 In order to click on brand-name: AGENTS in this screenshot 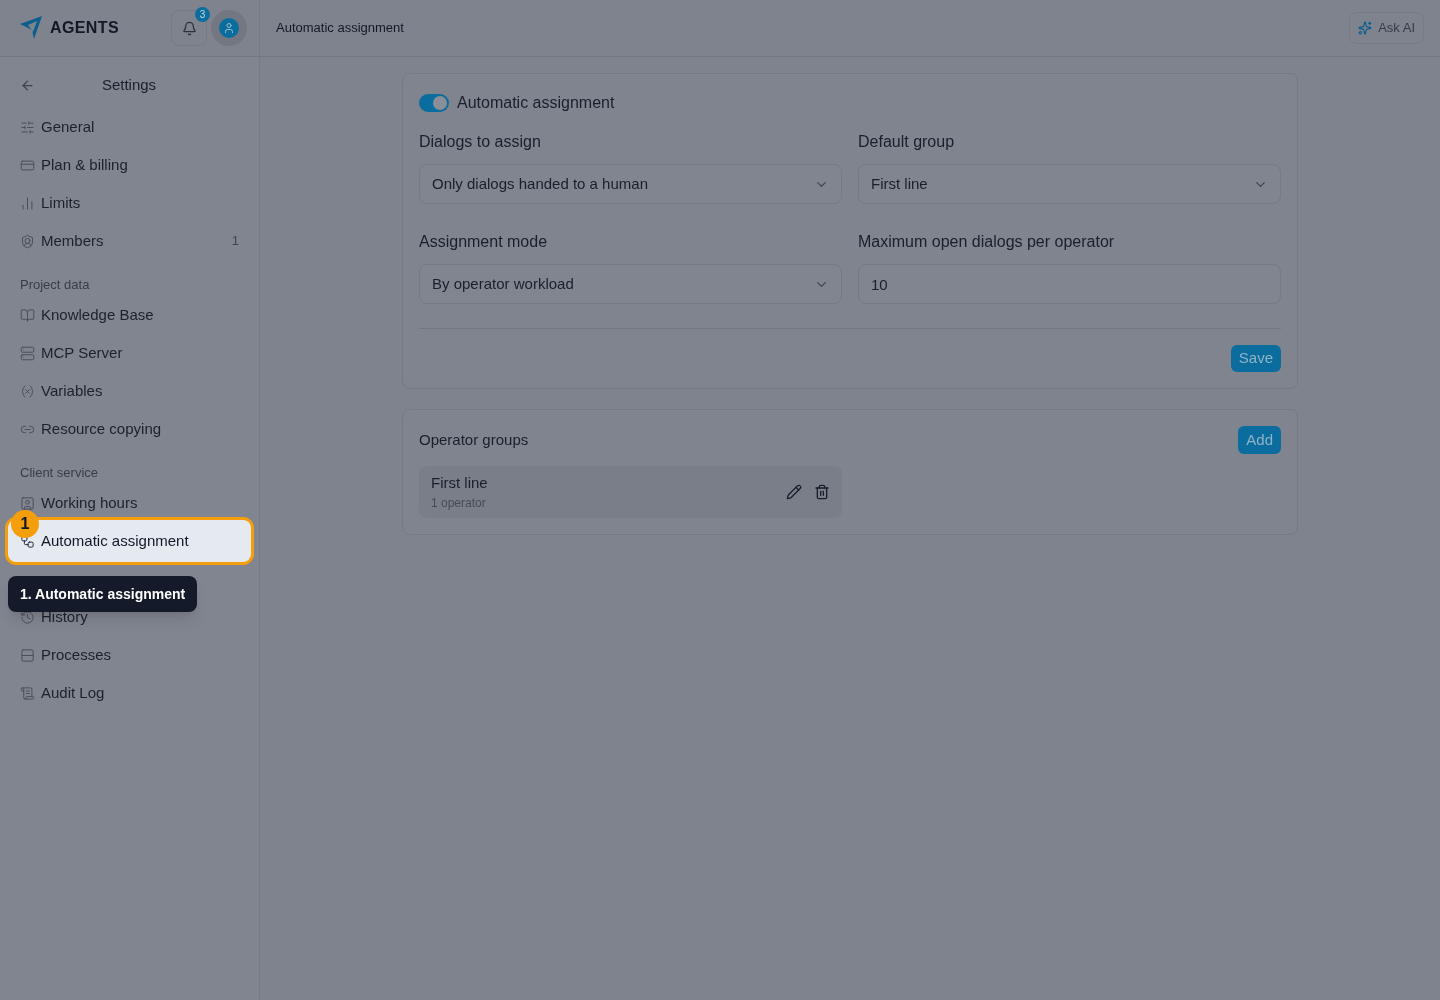, I will do `click(85, 28)`.